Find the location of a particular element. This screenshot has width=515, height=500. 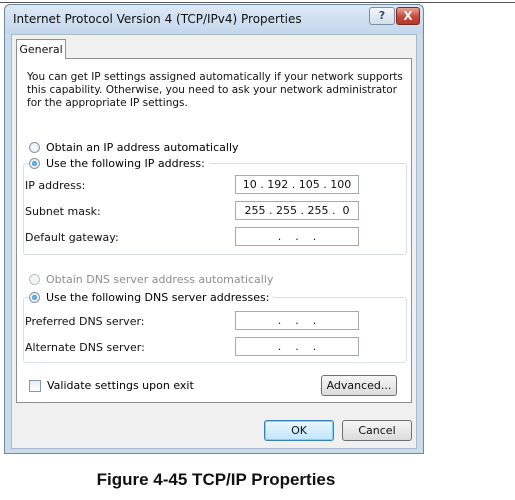

use-following-ip-radio is located at coordinates (34, 163).